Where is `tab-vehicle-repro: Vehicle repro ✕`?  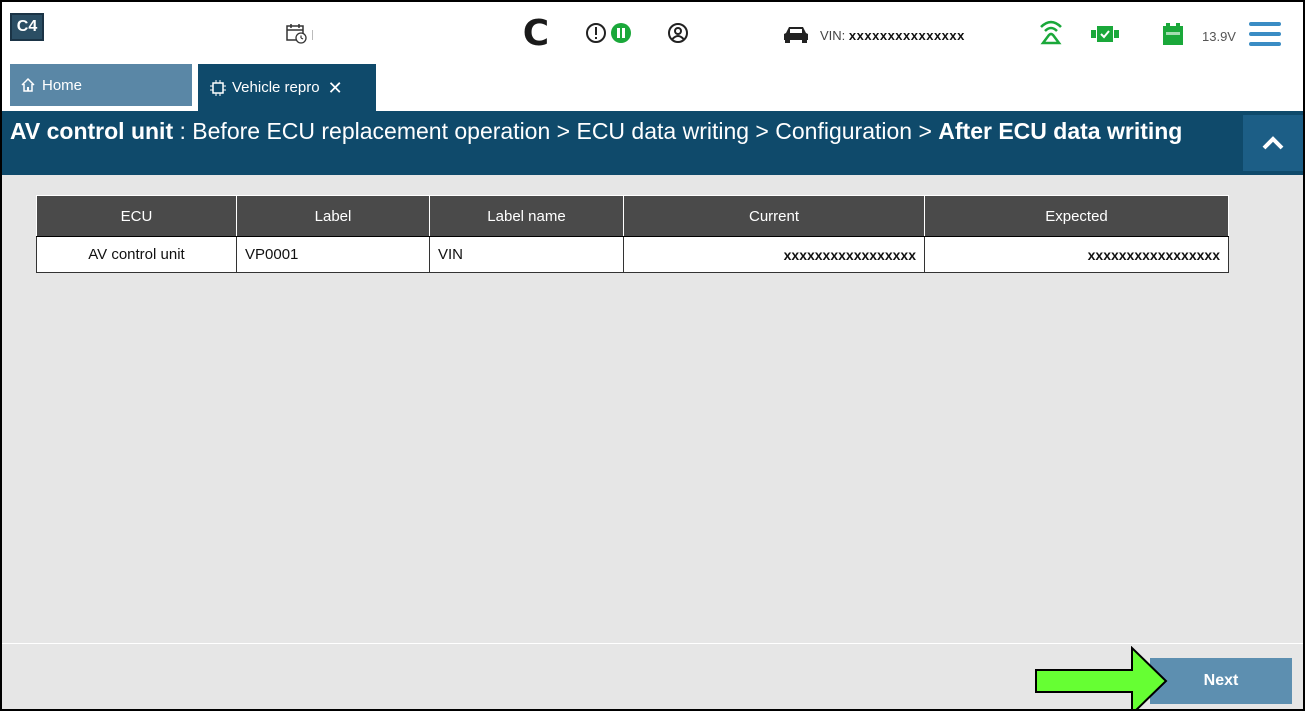
tab-vehicle-repro: Vehicle repro ✕ is located at coordinates (287, 87).